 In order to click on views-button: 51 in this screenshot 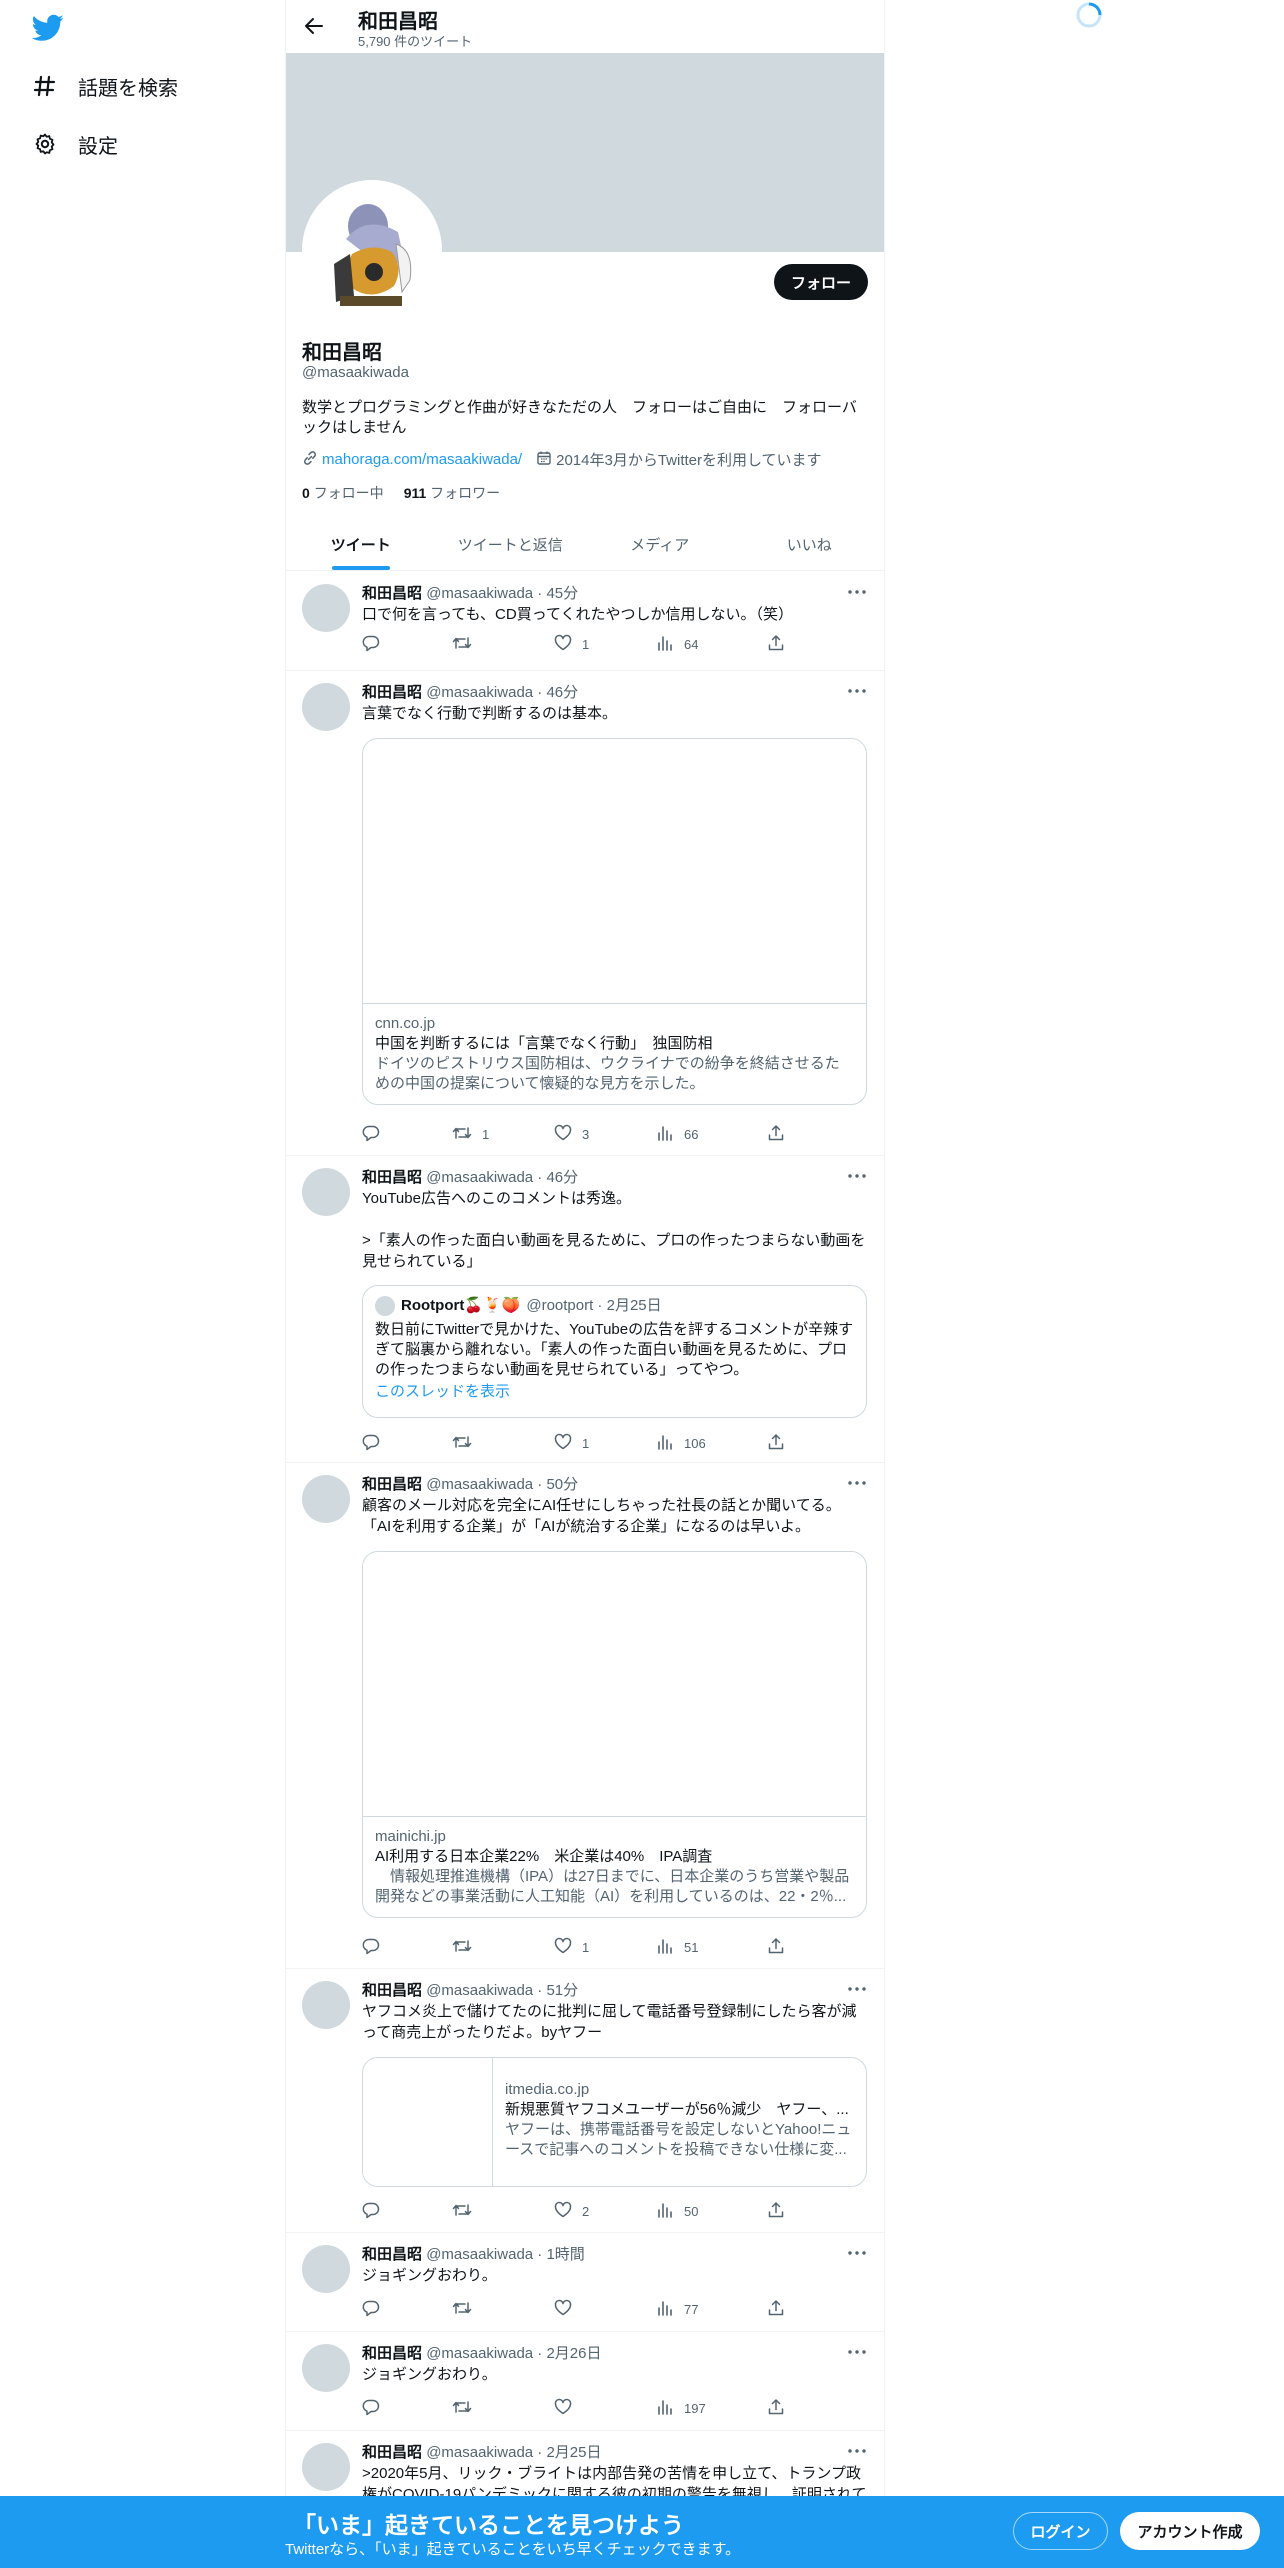, I will do `click(677, 1947)`.